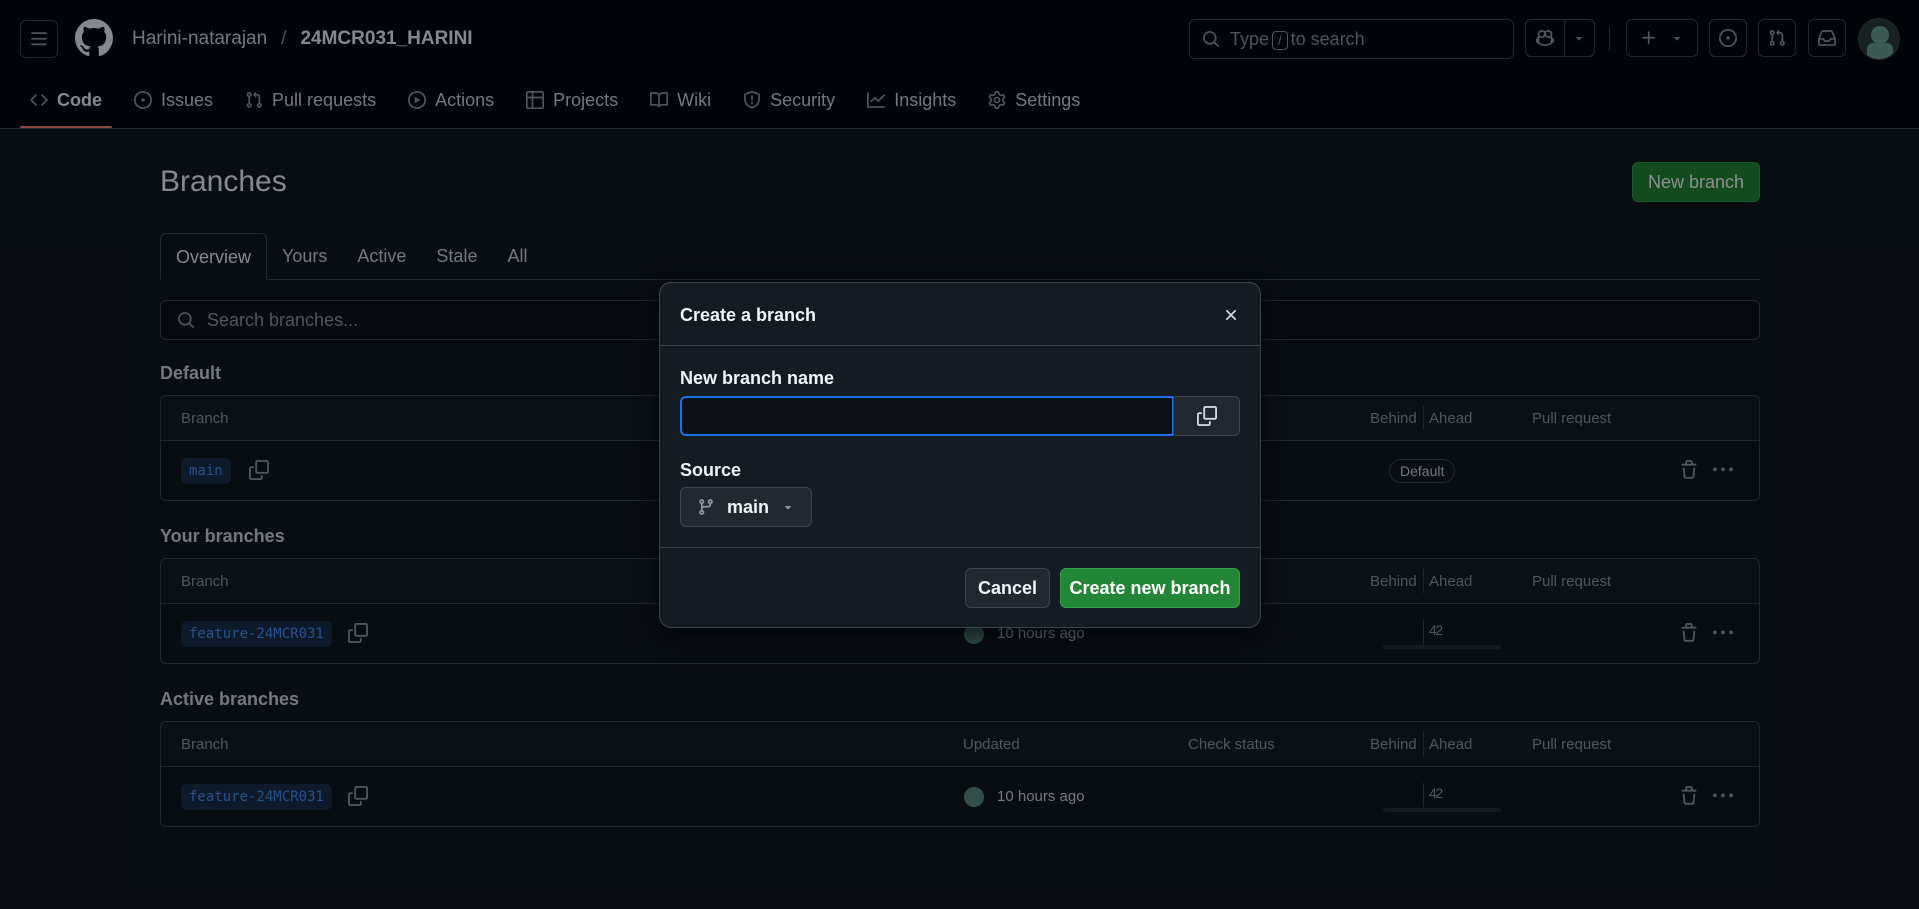  I want to click on copy-branch-name-button, so click(1206, 416).